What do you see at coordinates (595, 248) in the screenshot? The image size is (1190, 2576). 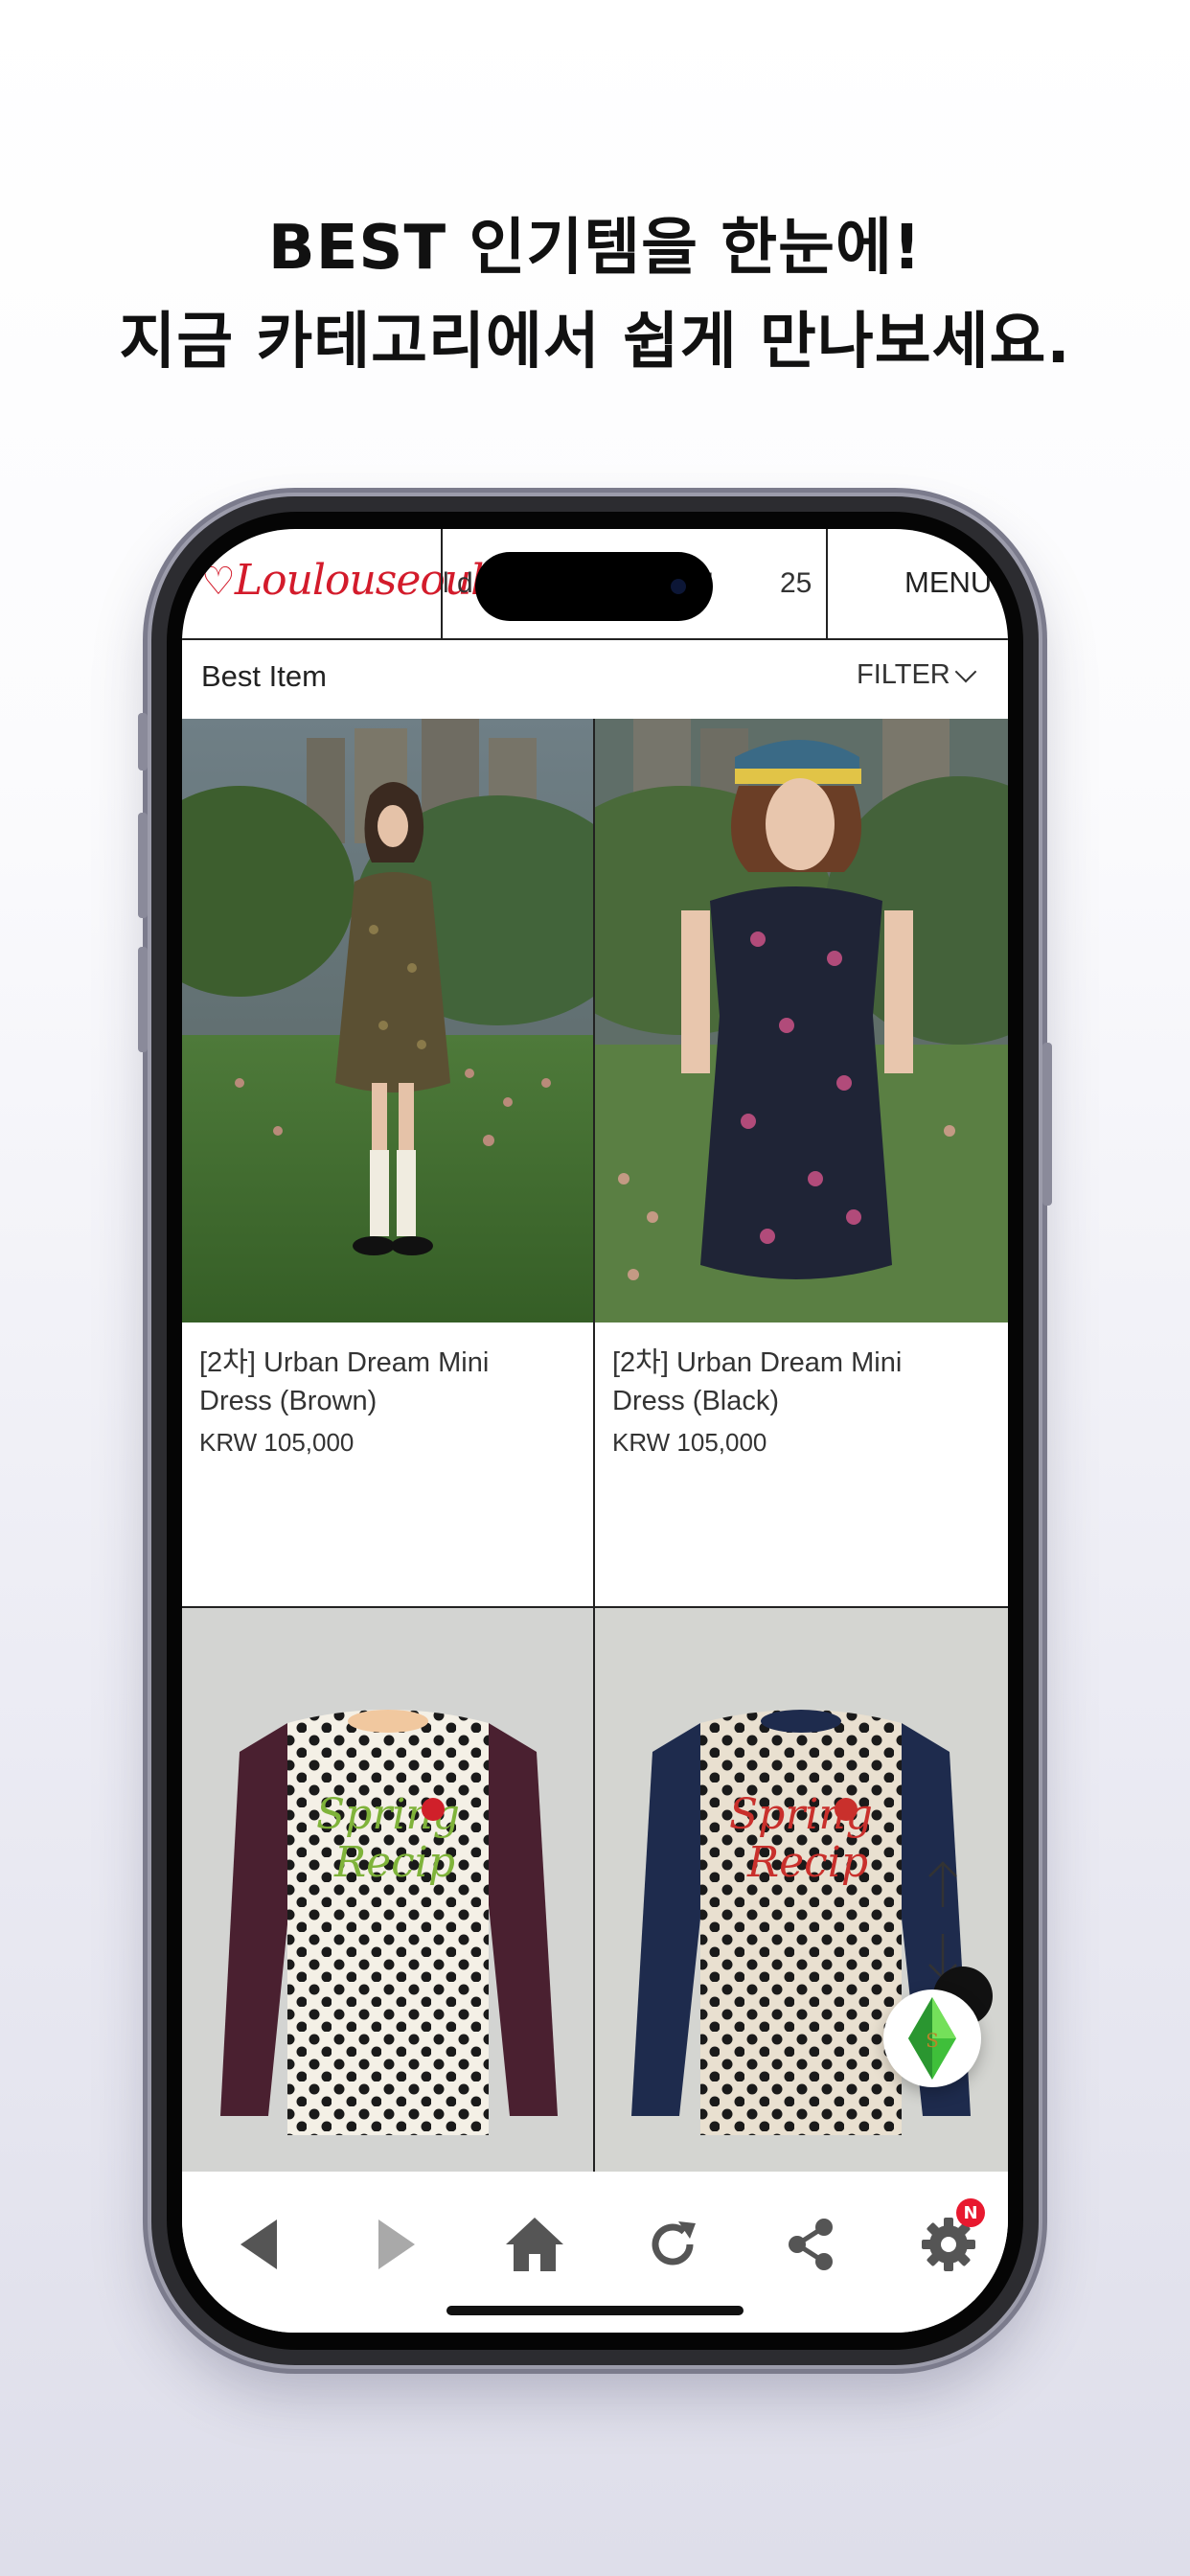 I see `headline-line-1: BEST 인기템을 한눈에!` at bounding box center [595, 248].